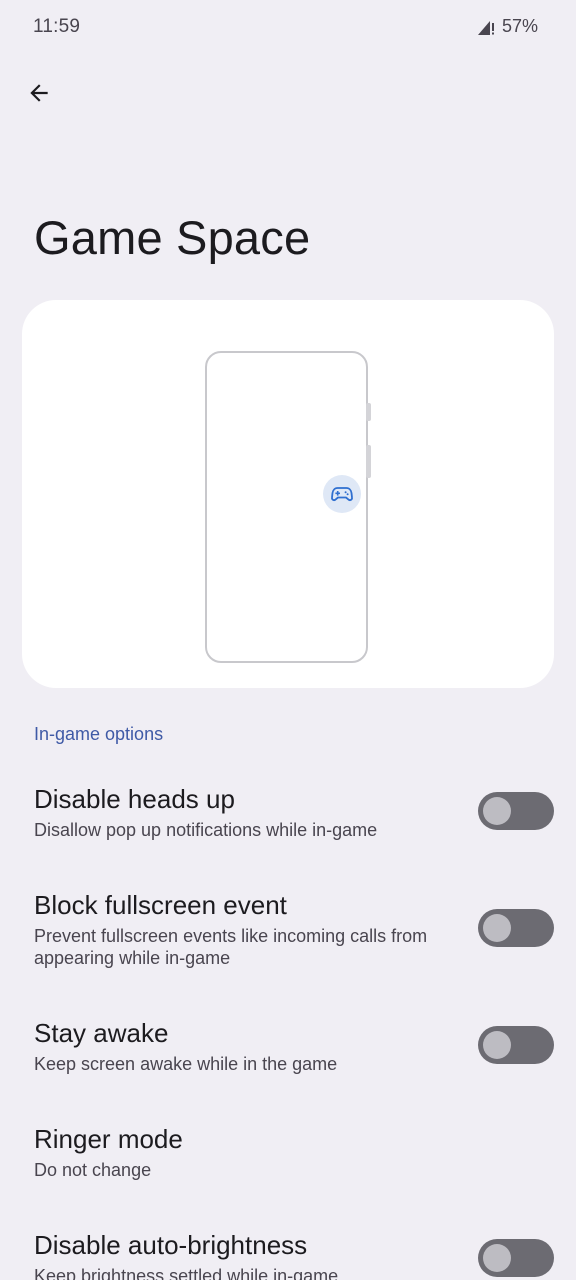 This screenshot has height=1280, width=576. I want to click on page-title: Game Space, so click(172, 237).